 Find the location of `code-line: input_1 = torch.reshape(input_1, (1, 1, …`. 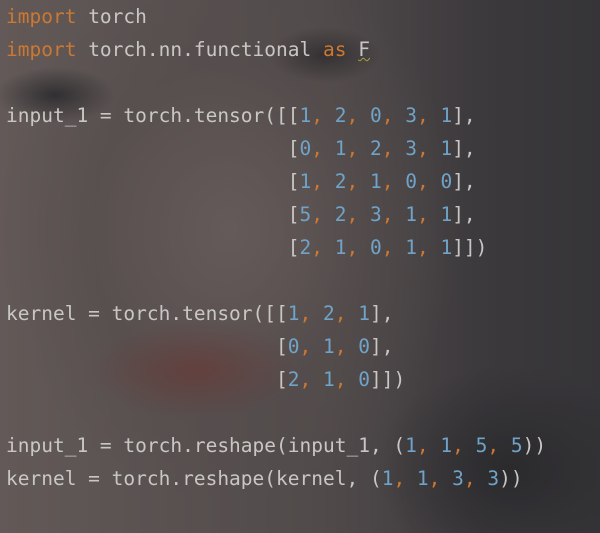

code-line: input_1 = torch.reshape(input_1, (1, 1, … is located at coordinates (276, 445).